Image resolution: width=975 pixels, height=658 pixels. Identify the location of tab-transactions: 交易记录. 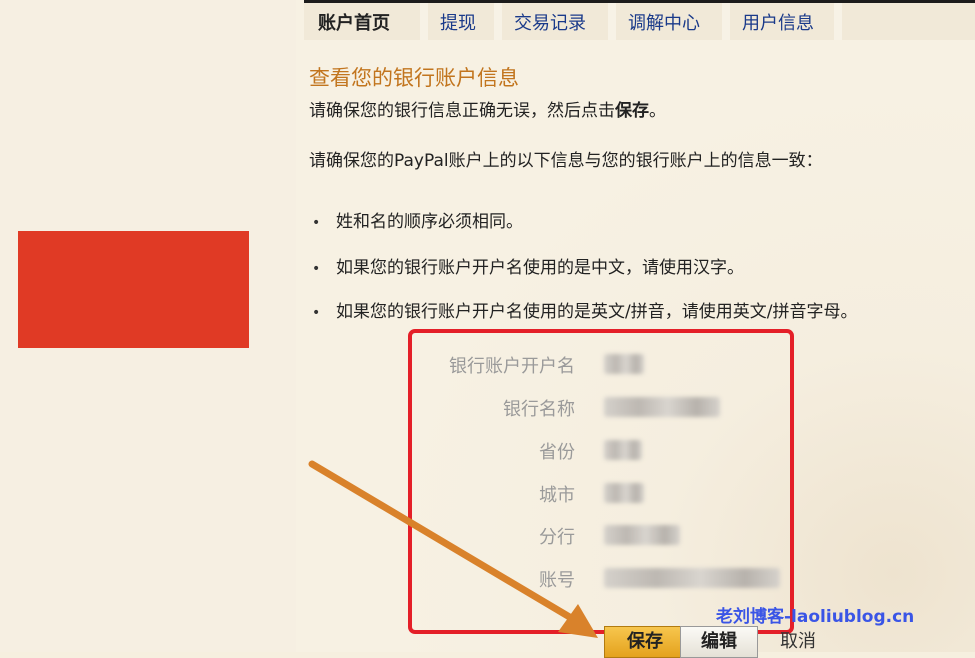
(550, 21).